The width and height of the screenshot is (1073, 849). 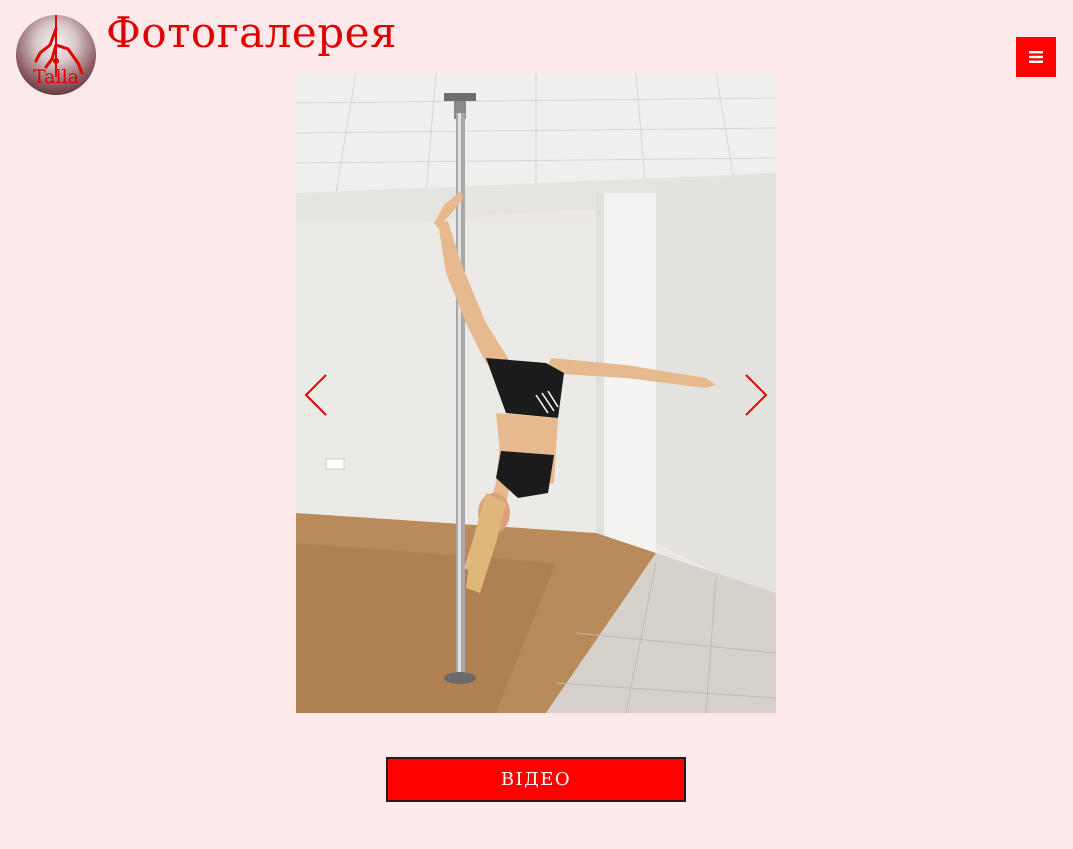 I want to click on site-logo: Talla, so click(x=56, y=55).